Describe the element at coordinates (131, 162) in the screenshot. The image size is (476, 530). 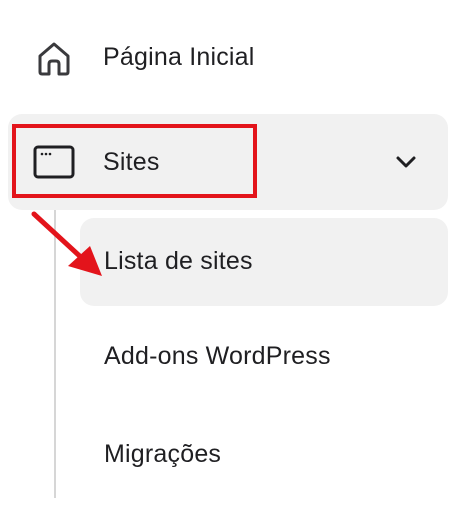
I see `nav-item-sites-label: Sites` at that location.